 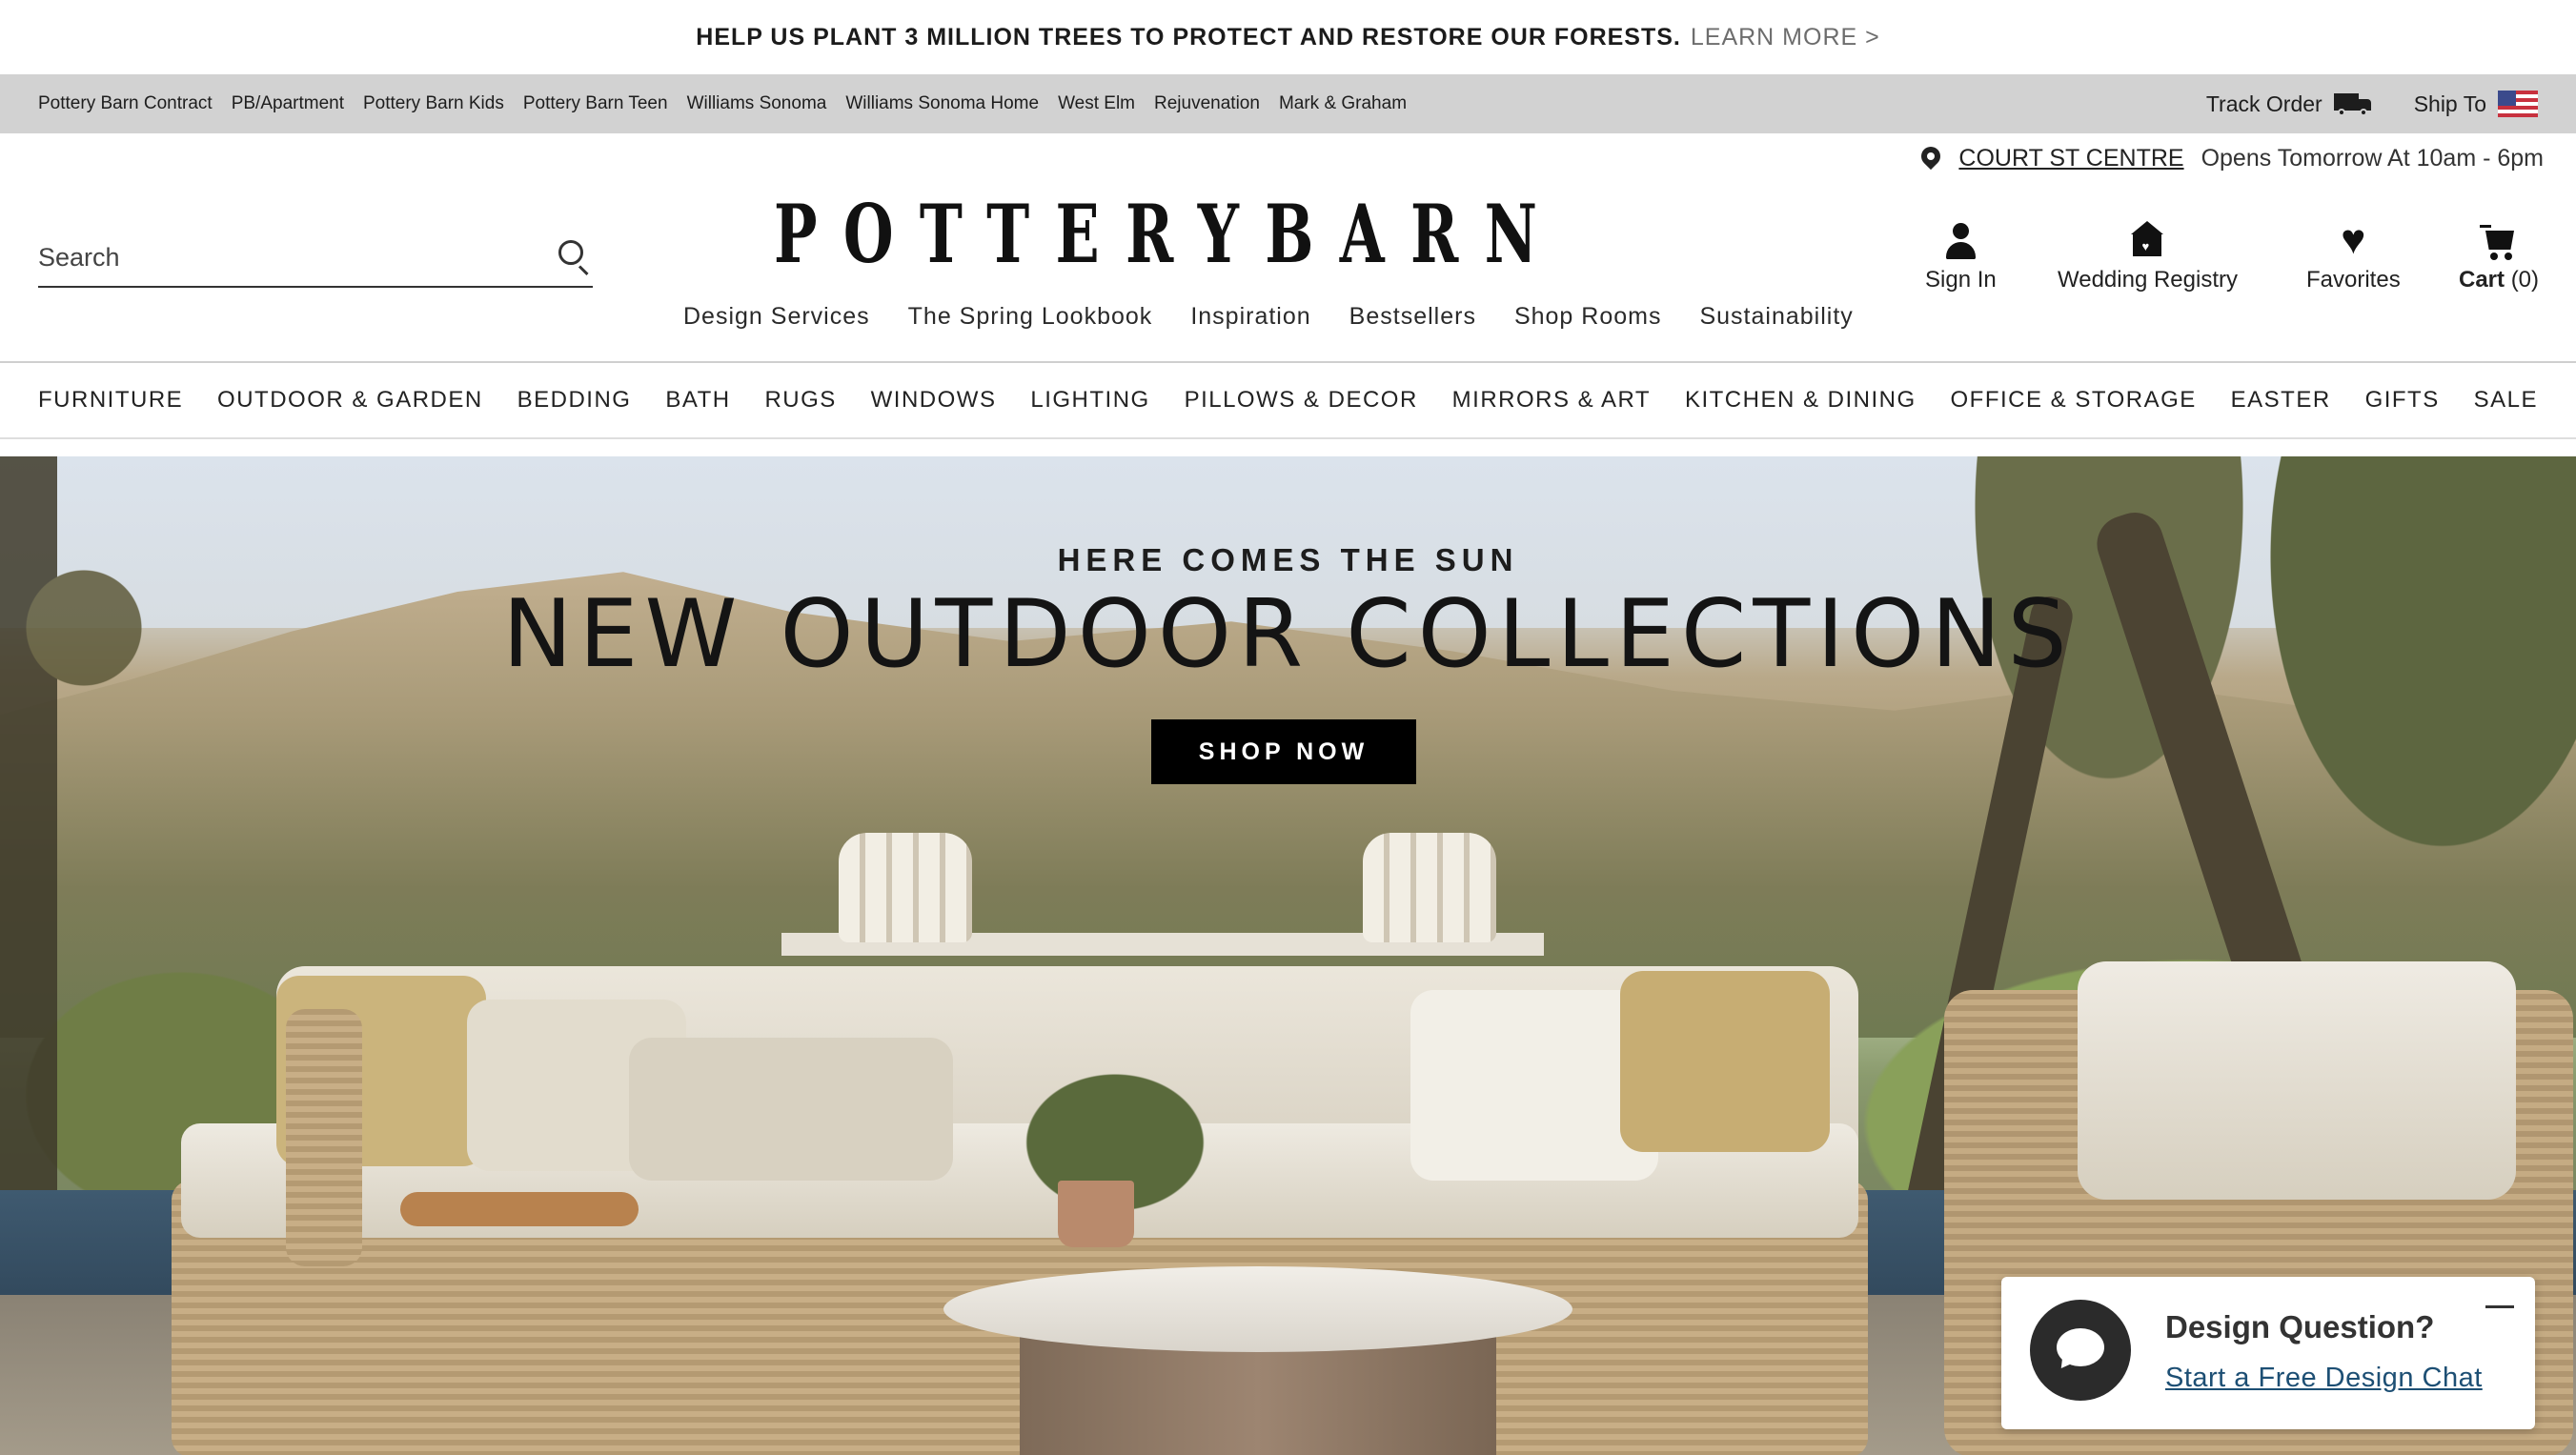 I want to click on category-item: SALE, so click(x=2506, y=401).